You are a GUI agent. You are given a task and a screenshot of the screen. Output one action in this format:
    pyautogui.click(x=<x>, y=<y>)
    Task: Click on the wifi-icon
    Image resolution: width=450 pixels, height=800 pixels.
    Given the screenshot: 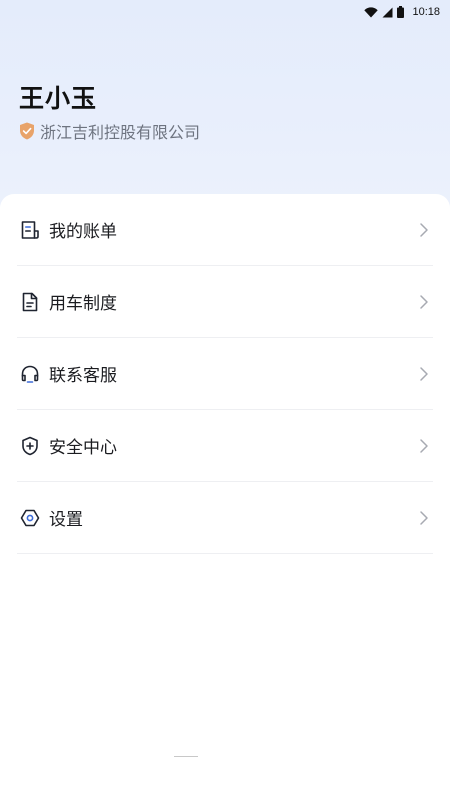 What is the action you would take?
    pyautogui.click(x=371, y=12)
    